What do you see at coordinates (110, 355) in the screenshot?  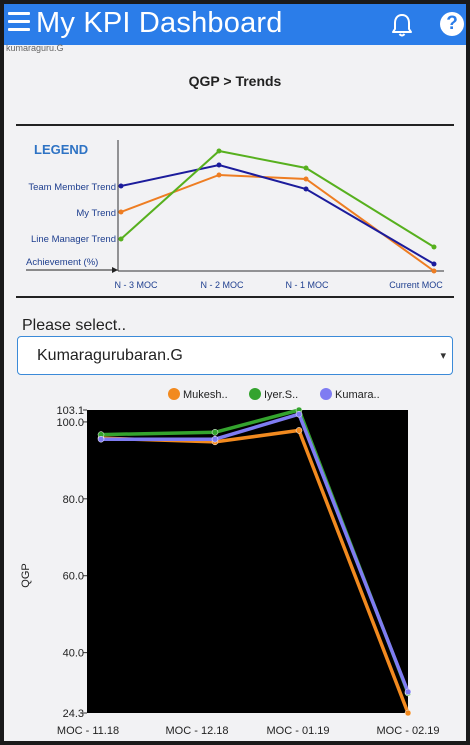 I see `select-value: Kumaragurubaran.G` at bounding box center [110, 355].